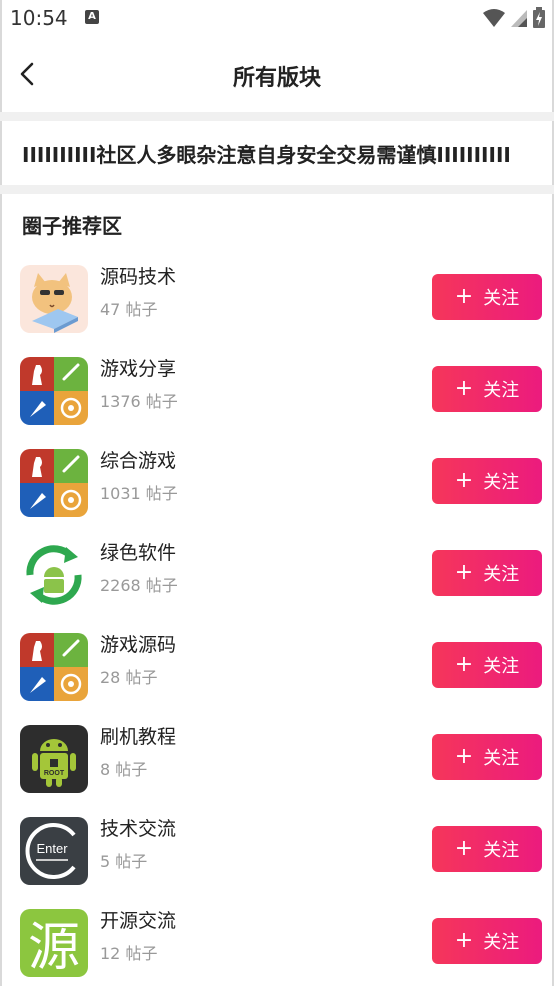 The image size is (554, 986). Describe the element at coordinates (129, 953) in the screenshot. I see `item-post-count: 12 帖子` at that location.